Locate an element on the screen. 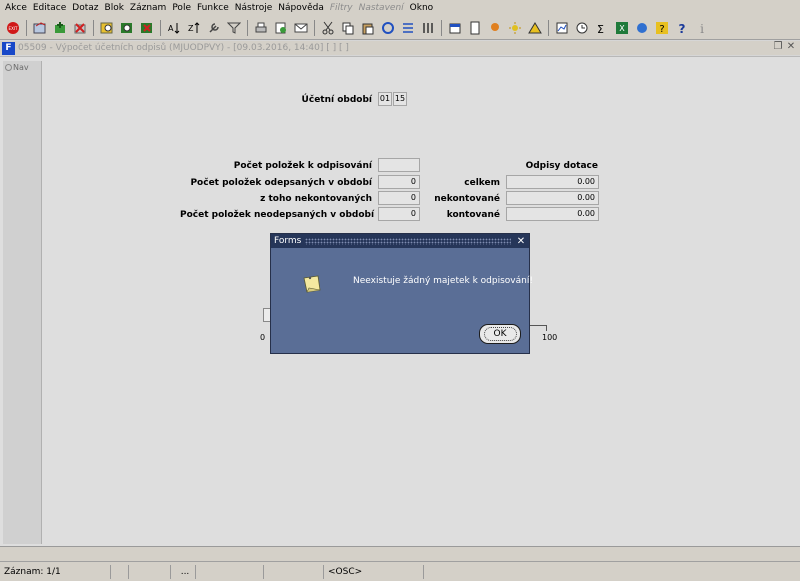  horizontal-scrollbar is located at coordinates (400, 553).